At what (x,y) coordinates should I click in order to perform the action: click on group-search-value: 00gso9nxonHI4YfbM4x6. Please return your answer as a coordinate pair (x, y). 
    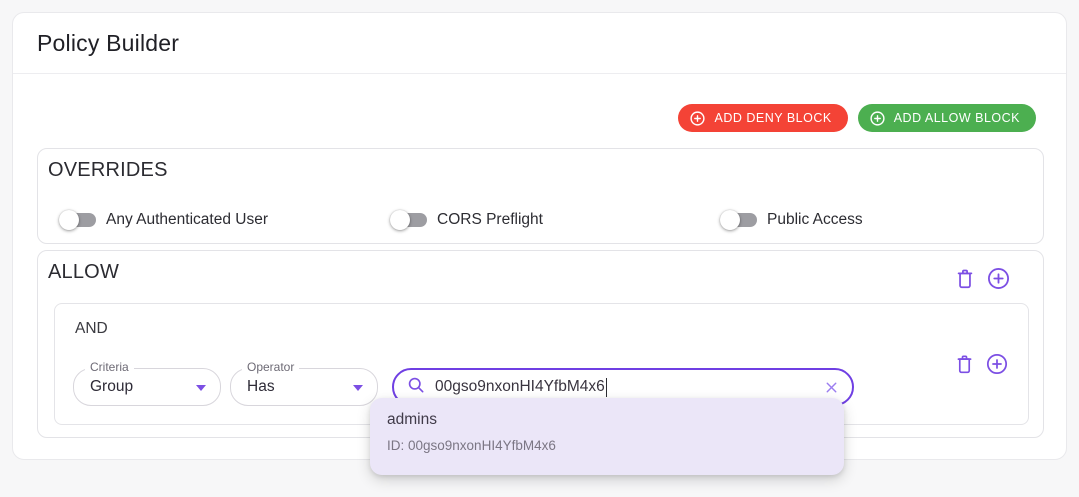
    Looking at the image, I should click on (520, 386).